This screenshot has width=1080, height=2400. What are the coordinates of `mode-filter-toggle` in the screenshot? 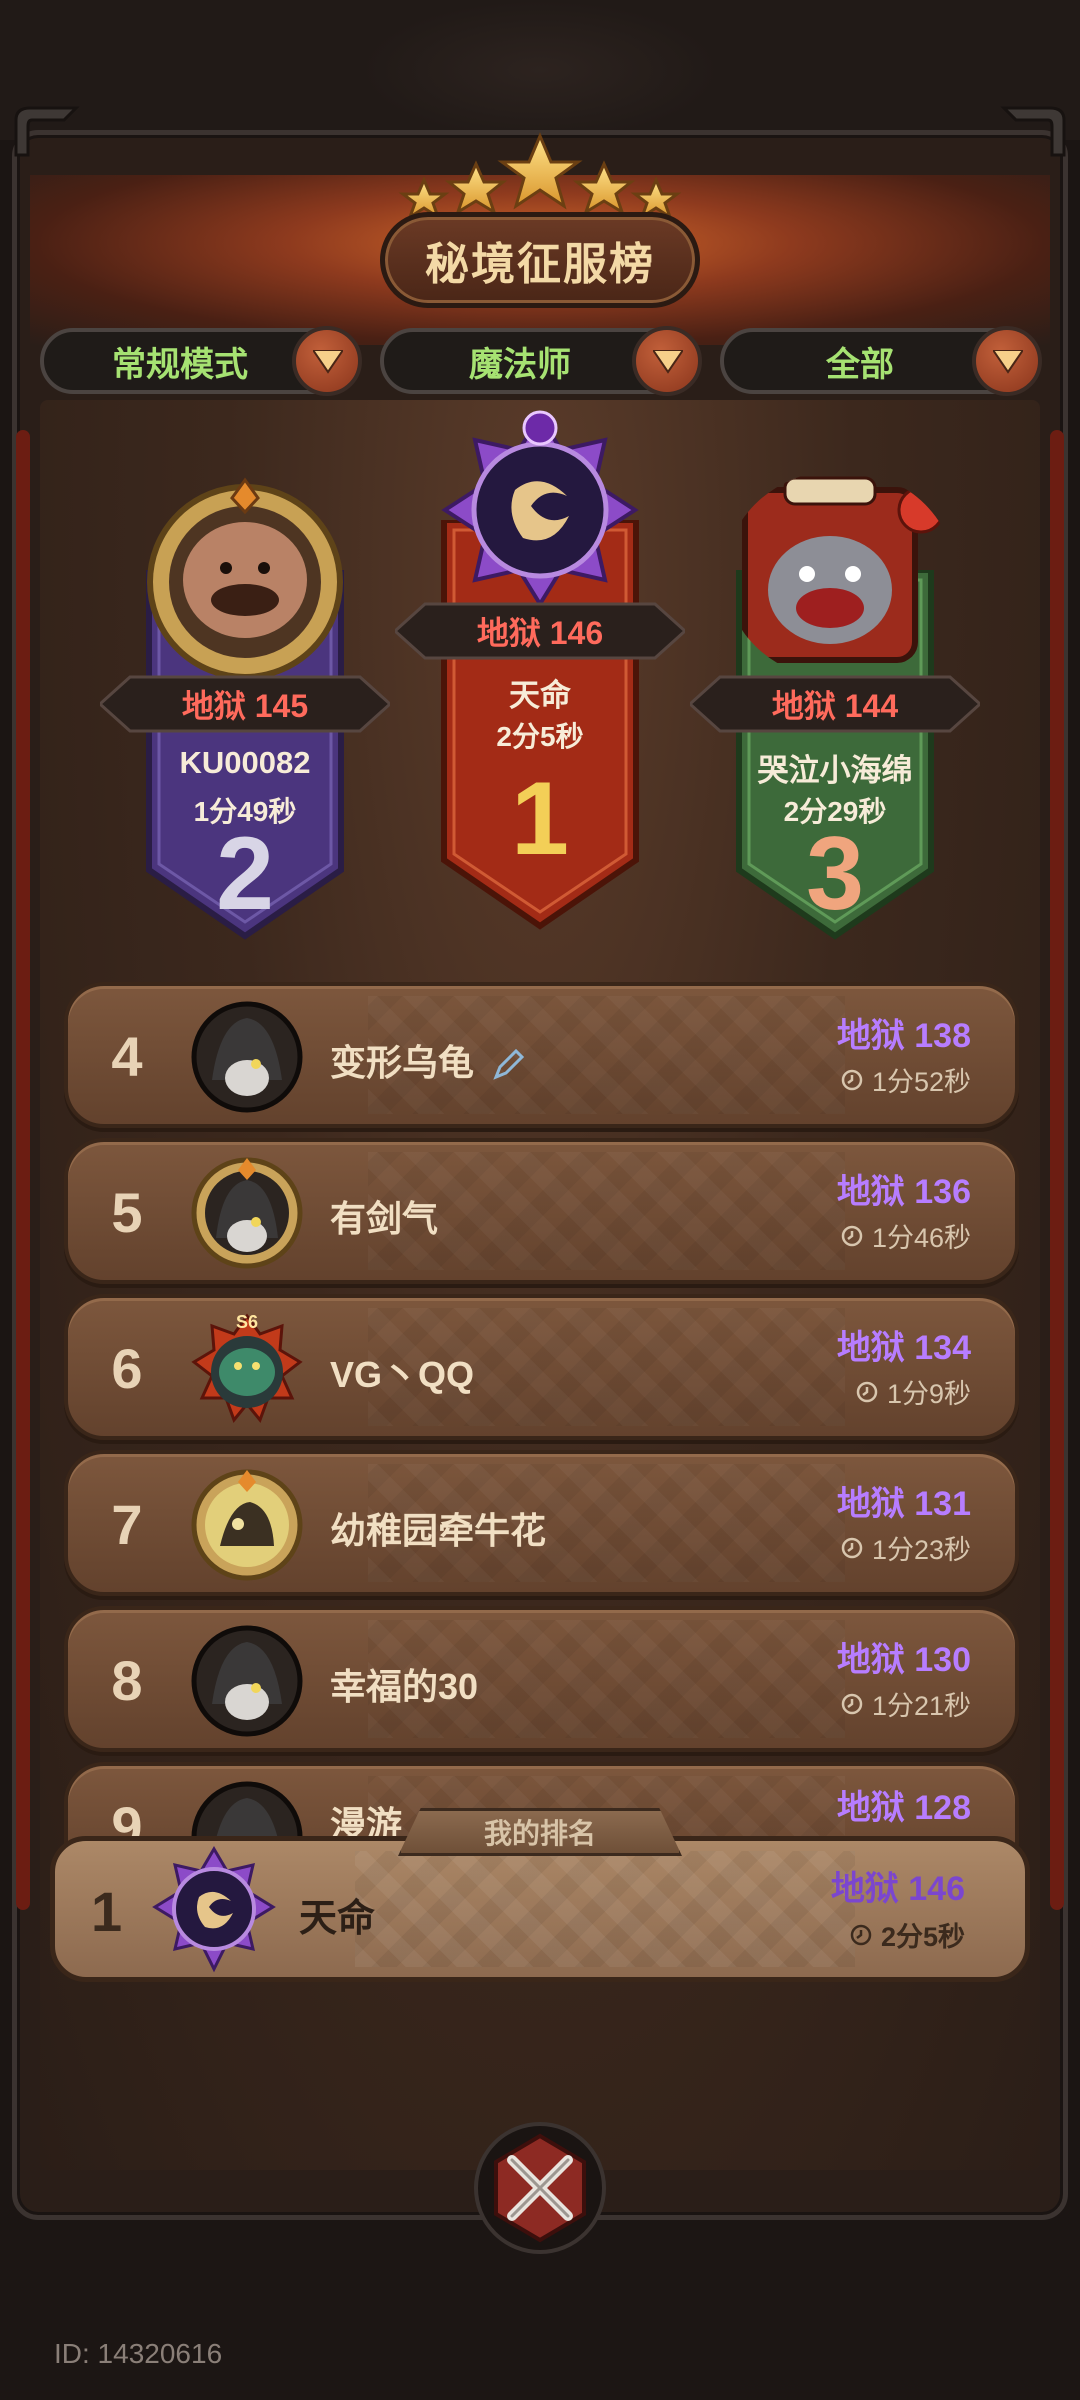 It's located at (327, 361).